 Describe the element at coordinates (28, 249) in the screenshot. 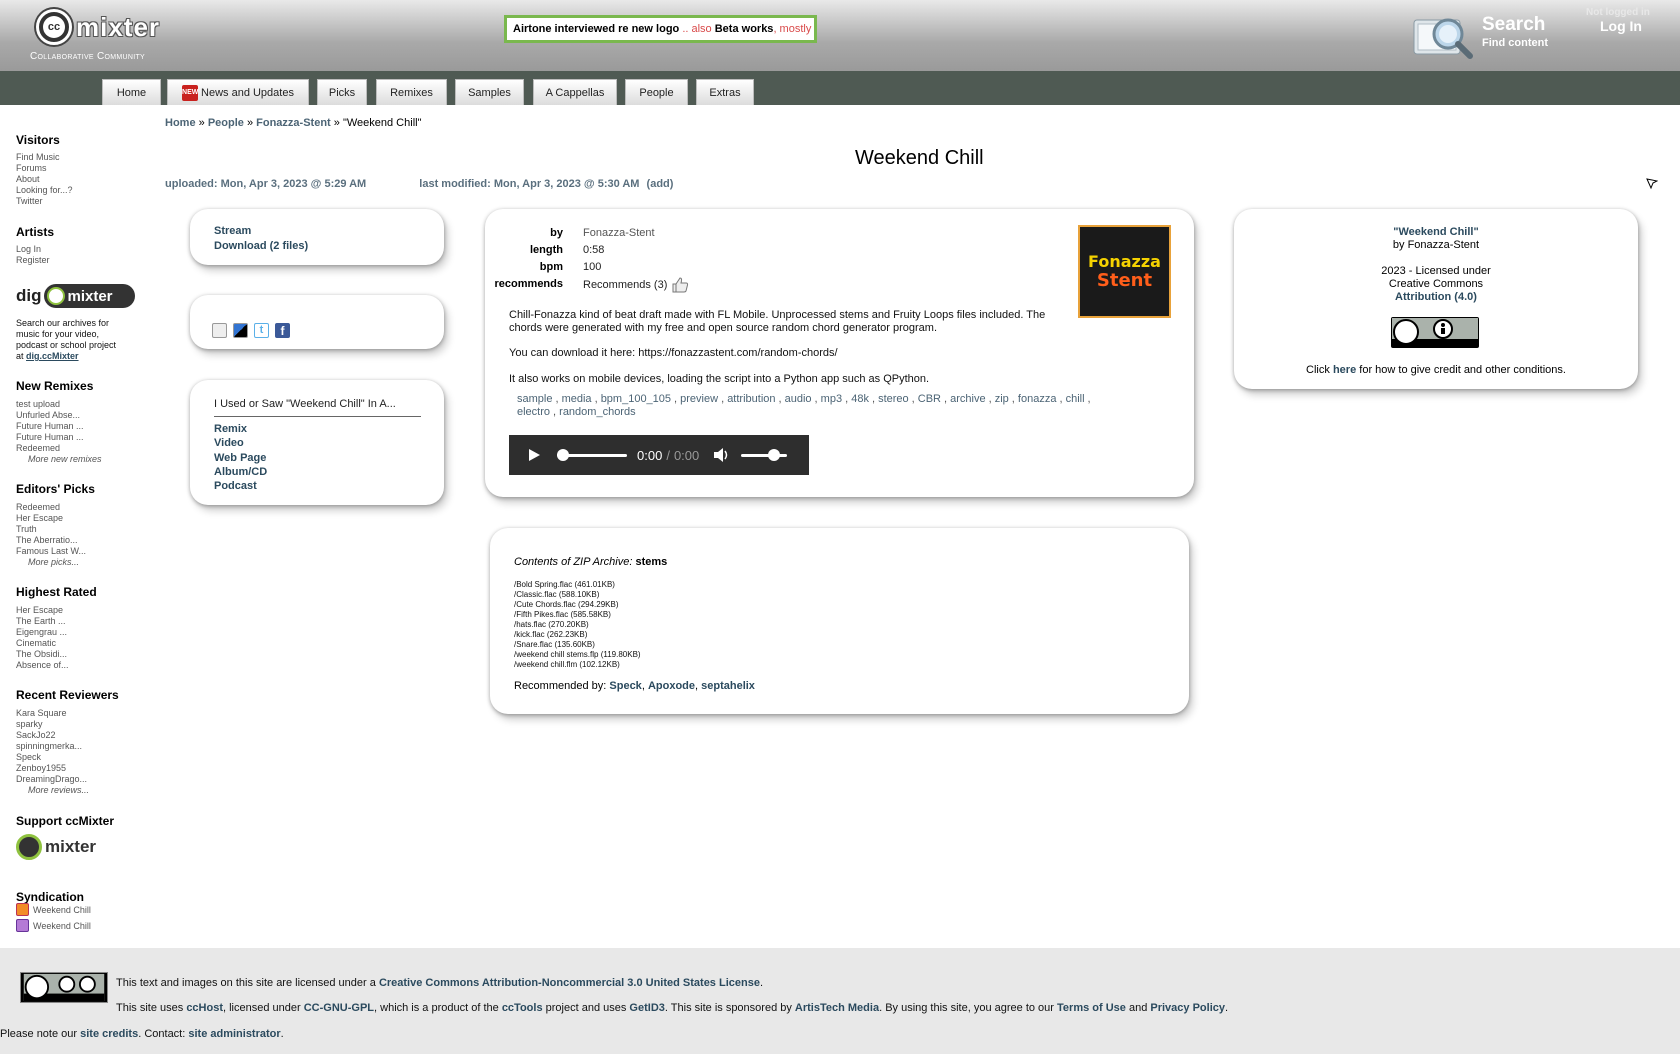

I see `sidebar-link: Log In` at that location.